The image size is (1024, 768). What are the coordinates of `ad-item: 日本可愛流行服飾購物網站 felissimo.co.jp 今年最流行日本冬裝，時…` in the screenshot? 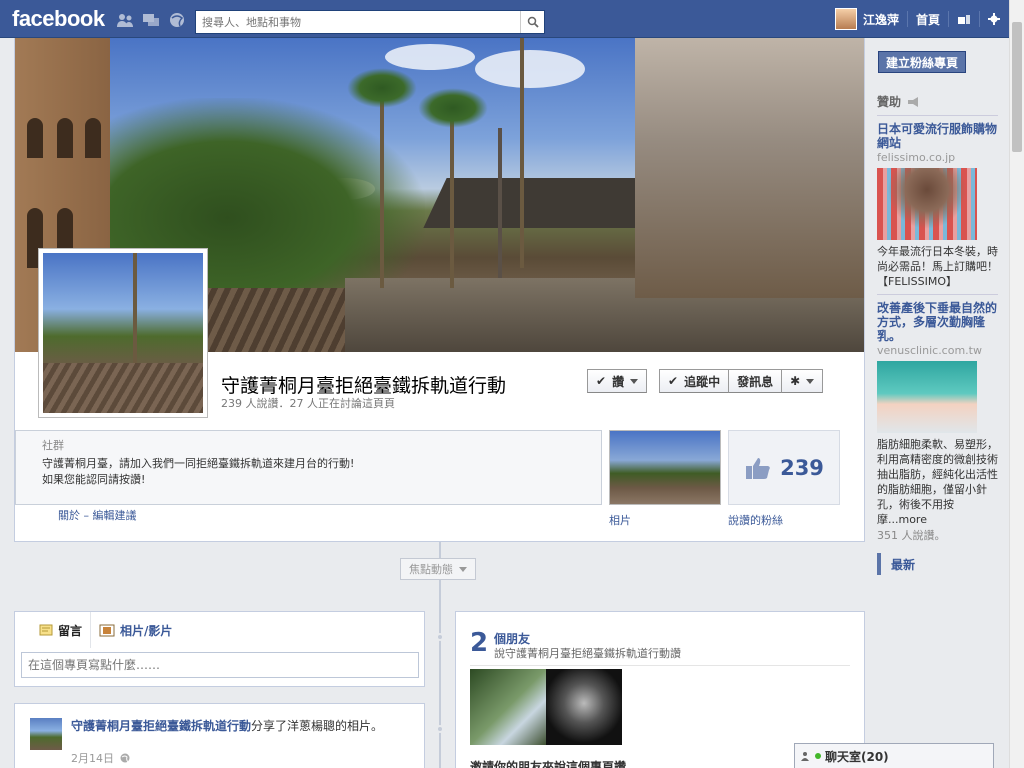 It's located at (937, 208).